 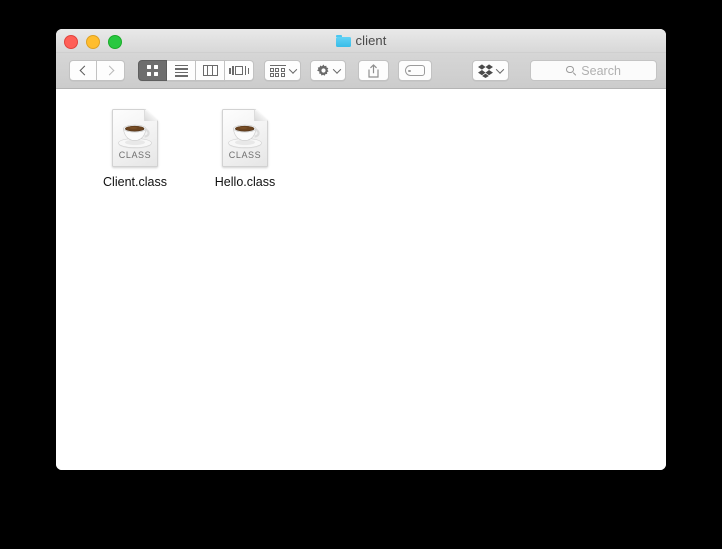 What do you see at coordinates (71, 42) in the screenshot?
I see `close-button` at bounding box center [71, 42].